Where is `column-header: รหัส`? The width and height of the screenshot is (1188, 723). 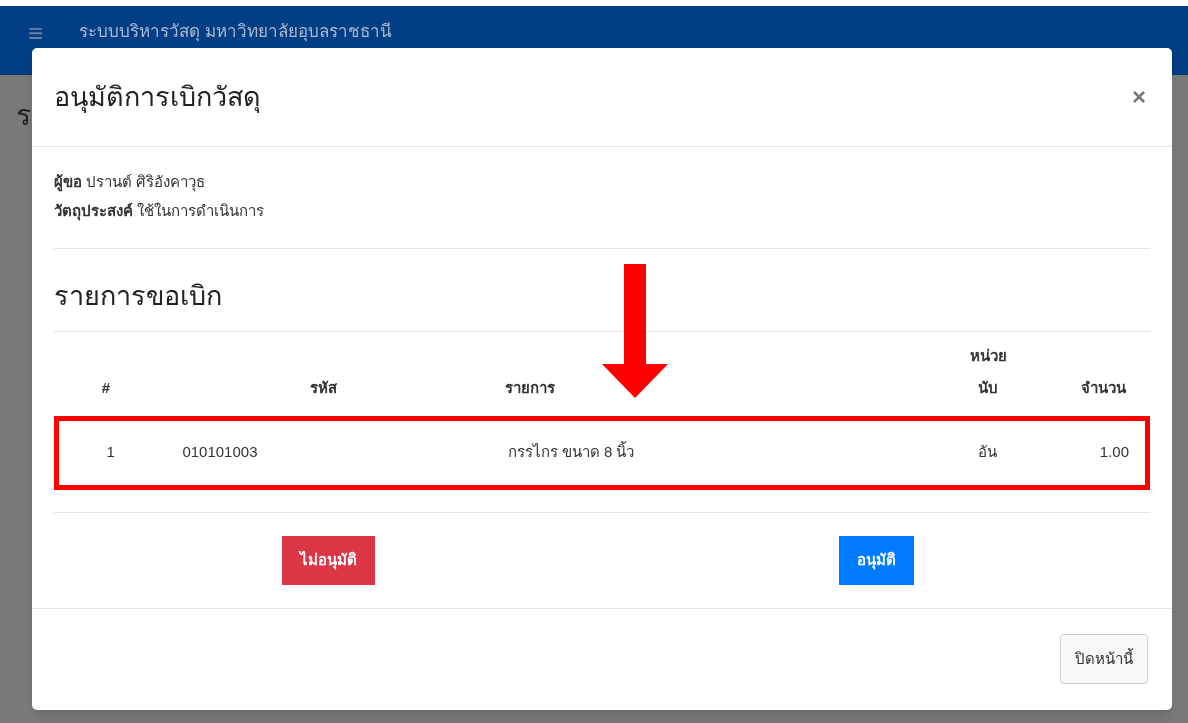
column-header: รหัส is located at coordinates (323, 387).